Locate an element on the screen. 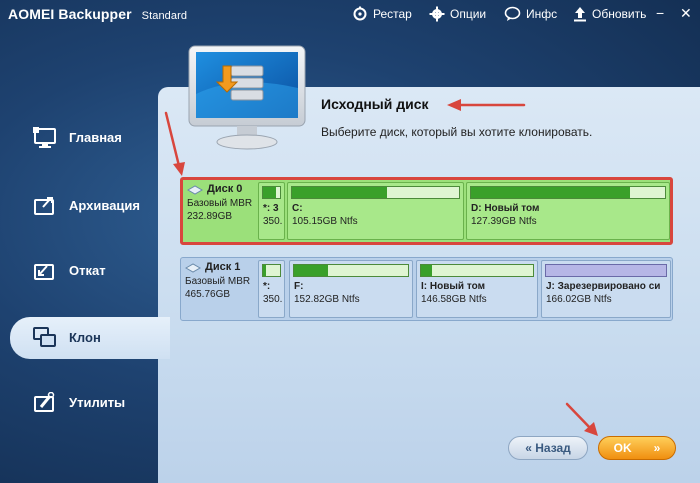 The height and width of the screenshot is (483, 700). partition-name: F: is located at coordinates (299, 286).